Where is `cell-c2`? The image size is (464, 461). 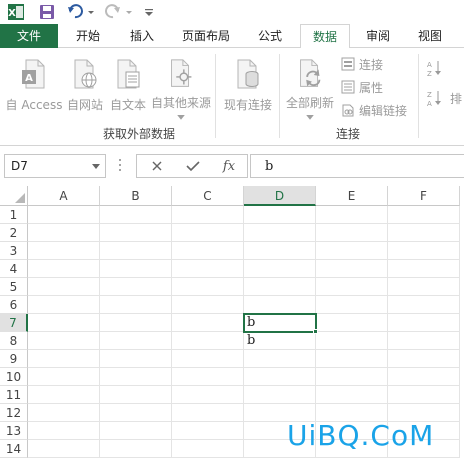
cell-c2 is located at coordinates (208, 233).